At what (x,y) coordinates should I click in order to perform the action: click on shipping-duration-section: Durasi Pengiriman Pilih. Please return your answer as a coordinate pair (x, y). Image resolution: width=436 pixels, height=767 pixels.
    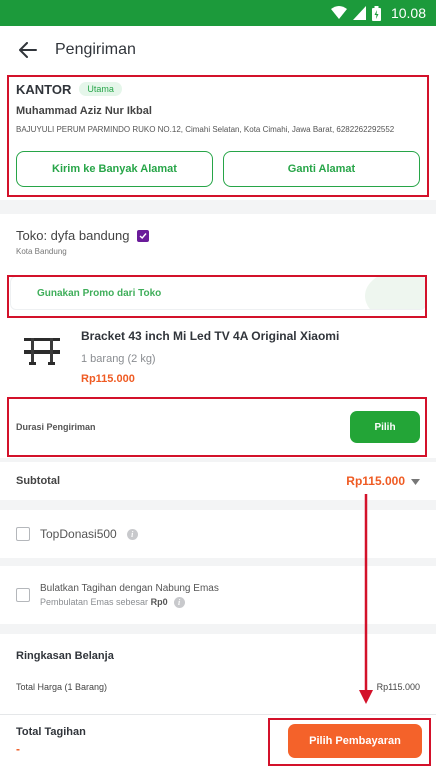
    Looking at the image, I should click on (218, 427).